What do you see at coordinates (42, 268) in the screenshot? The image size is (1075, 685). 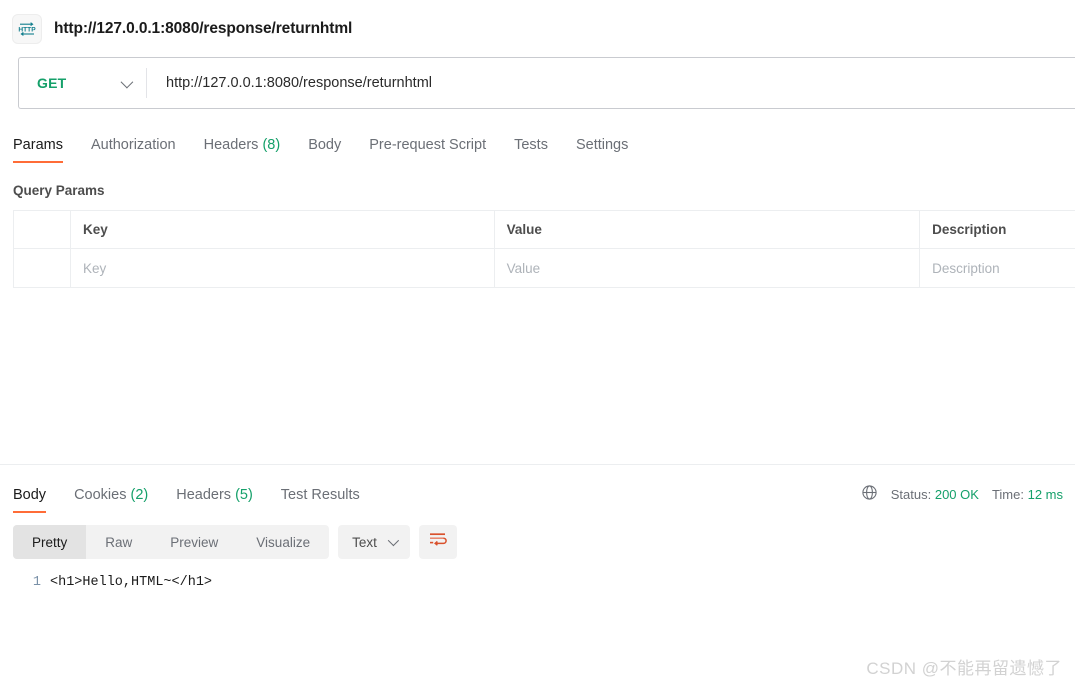 I see `row-checkbox` at bounding box center [42, 268].